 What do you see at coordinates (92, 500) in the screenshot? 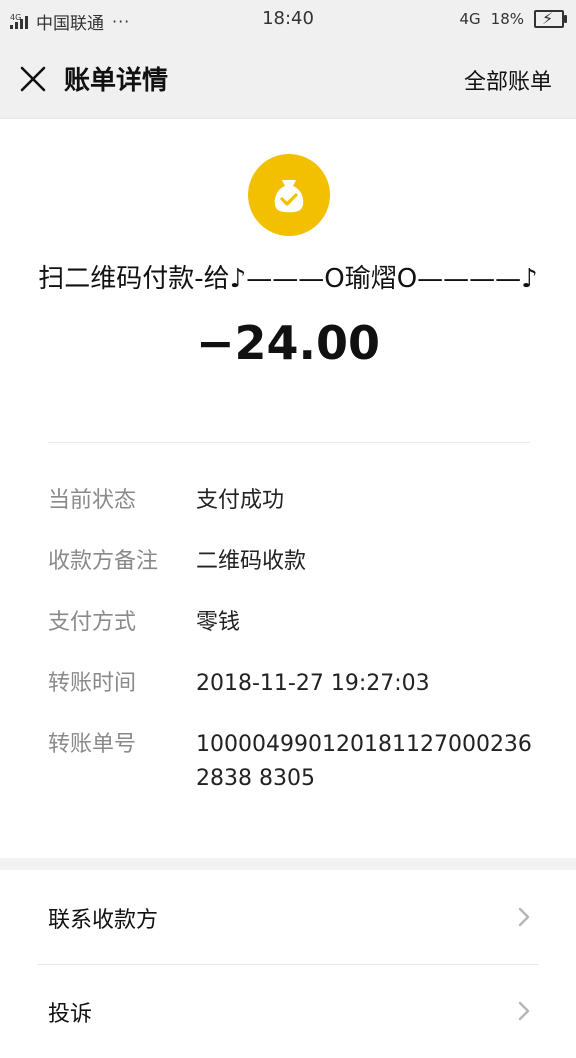
I see `detail-label: 当前状态` at bounding box center [92, 500].